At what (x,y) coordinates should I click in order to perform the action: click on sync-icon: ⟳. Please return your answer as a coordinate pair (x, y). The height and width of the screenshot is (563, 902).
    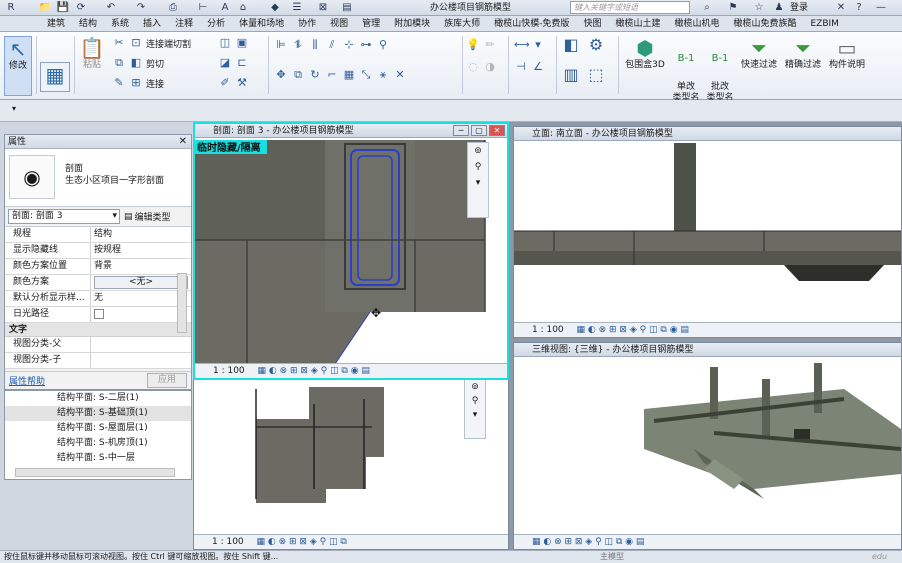
    Looking at the image, I should click on (81, 7).